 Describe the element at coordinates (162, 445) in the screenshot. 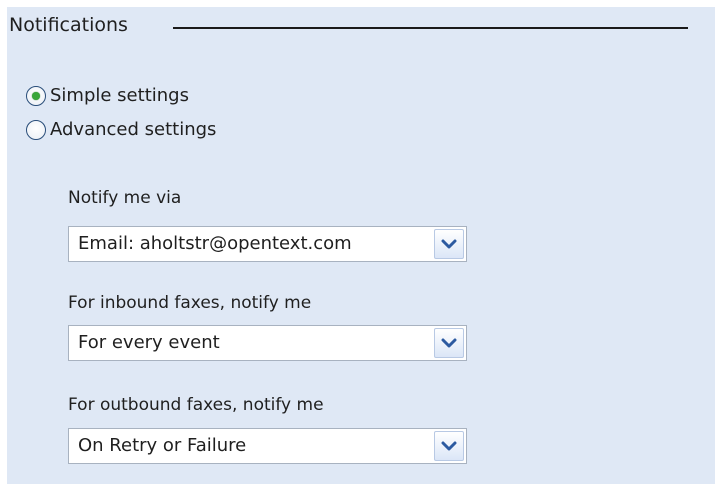

I see `outbound-notify-value: On Retry or Failure` at that location.